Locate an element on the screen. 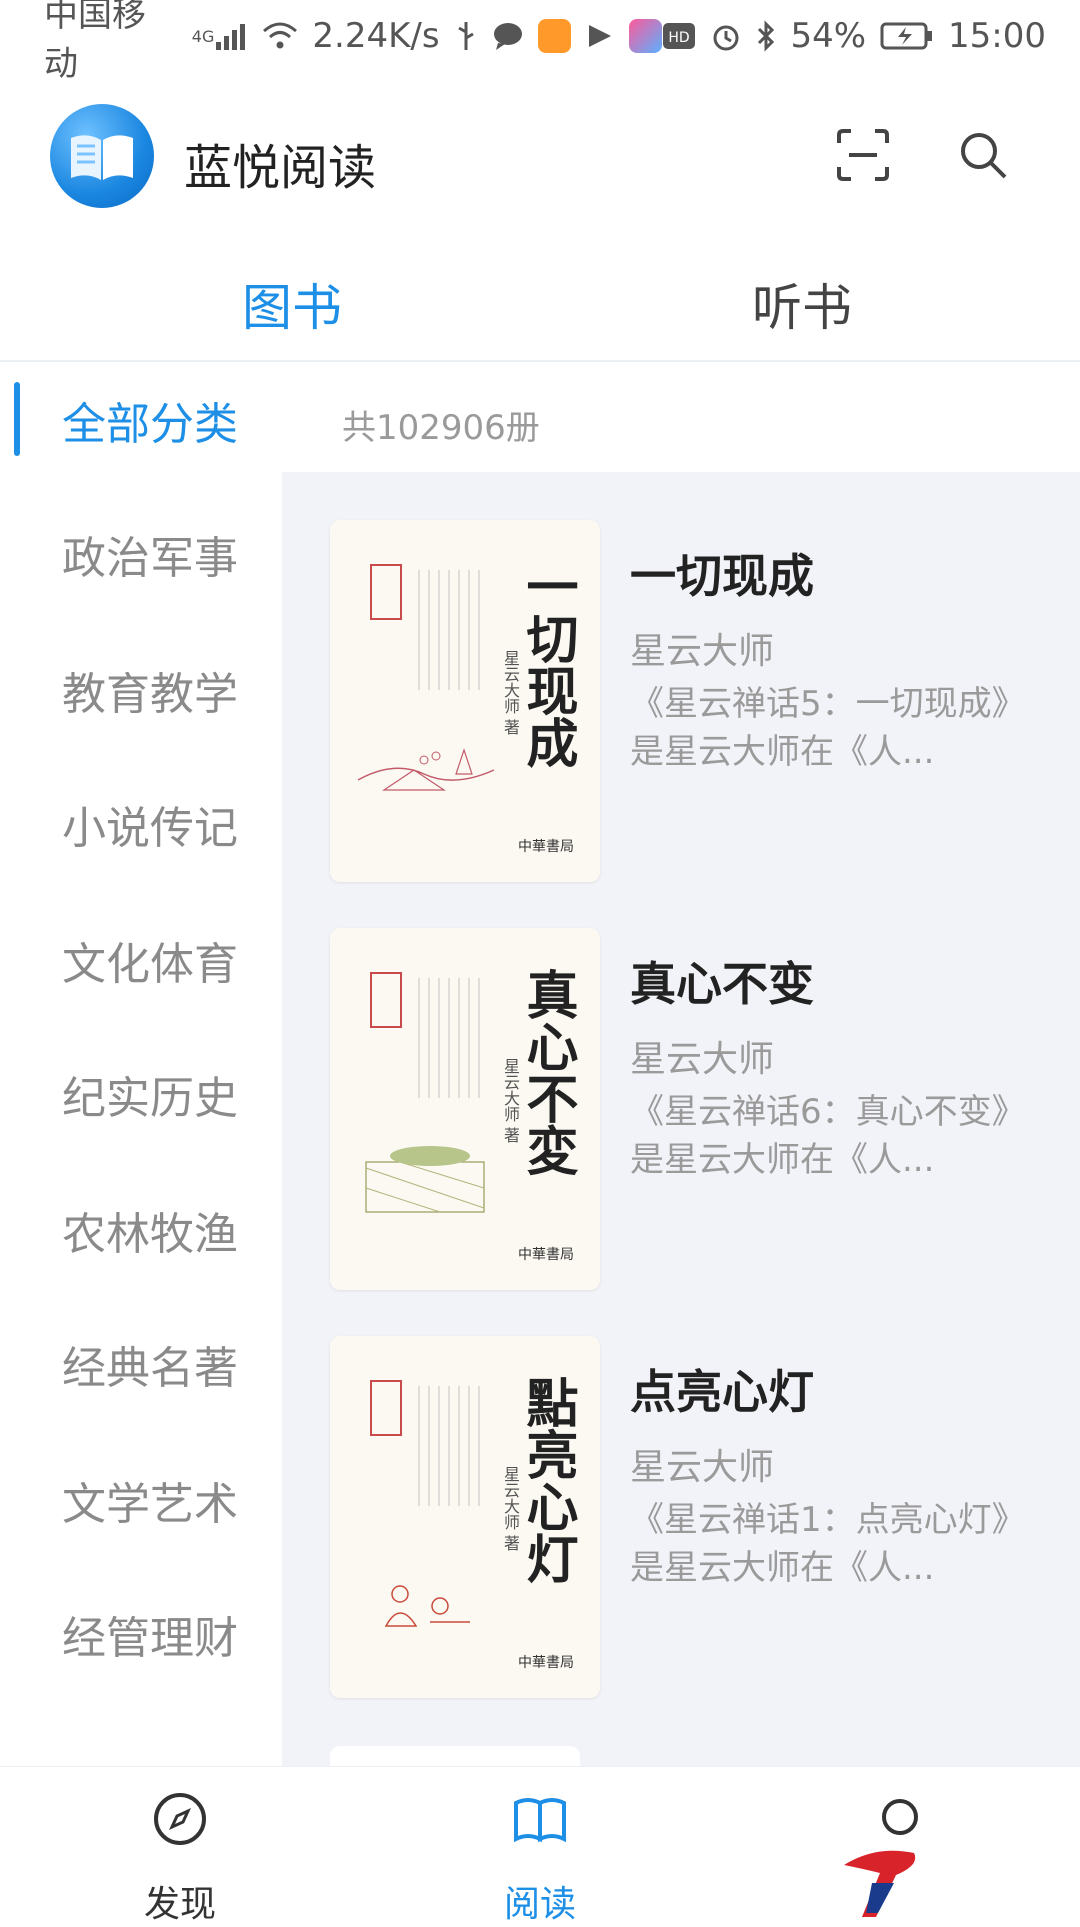  category-classics: 经典名著 is located at coordinates (150, 1364).